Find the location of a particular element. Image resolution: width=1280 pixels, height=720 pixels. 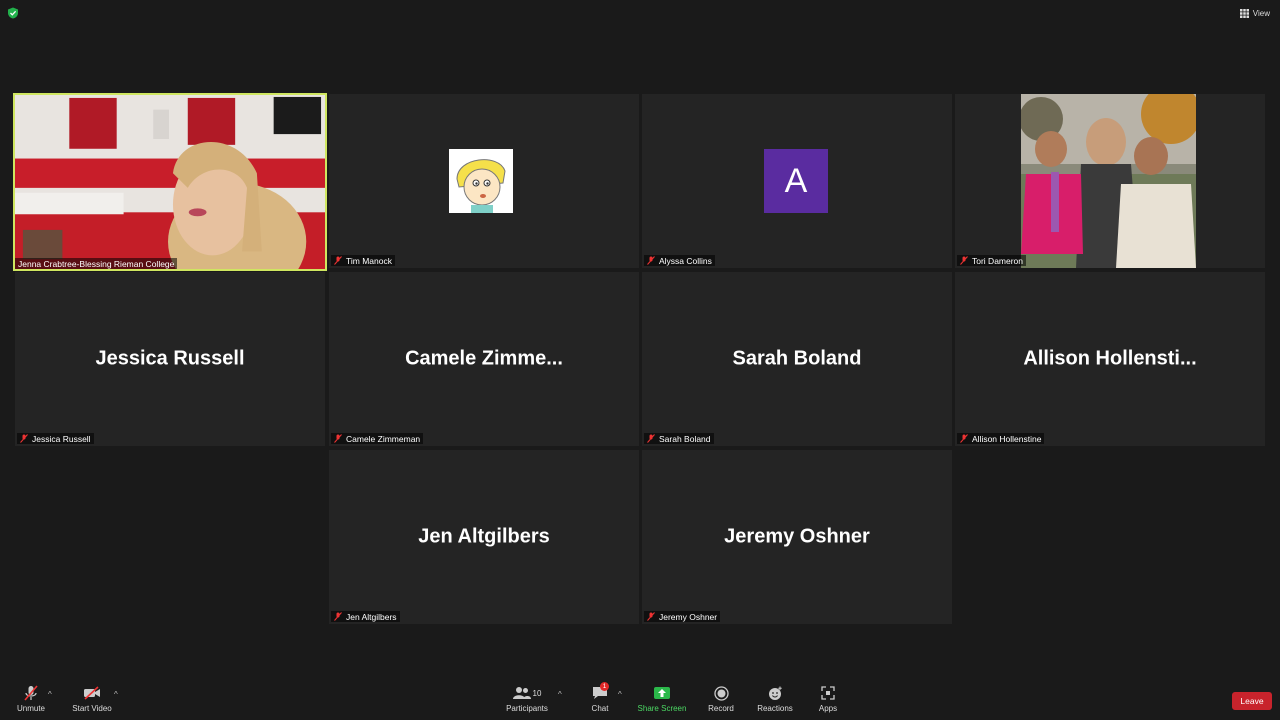

avatar-image is located at coordinates (481, 181).